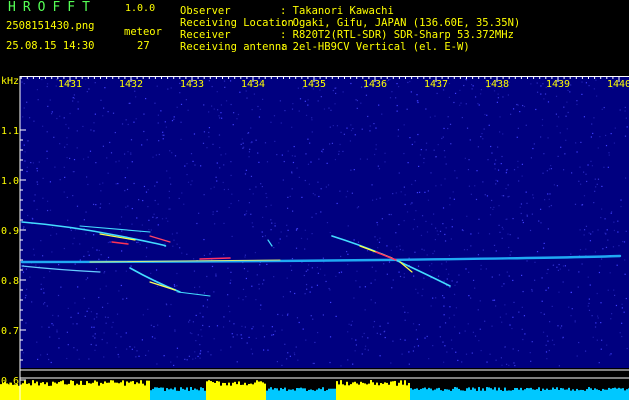 The image size is (629, 400). Describe the element at coordinates (237, 23) in the screenshot. I see `location-label: Receiving Location` at that location.